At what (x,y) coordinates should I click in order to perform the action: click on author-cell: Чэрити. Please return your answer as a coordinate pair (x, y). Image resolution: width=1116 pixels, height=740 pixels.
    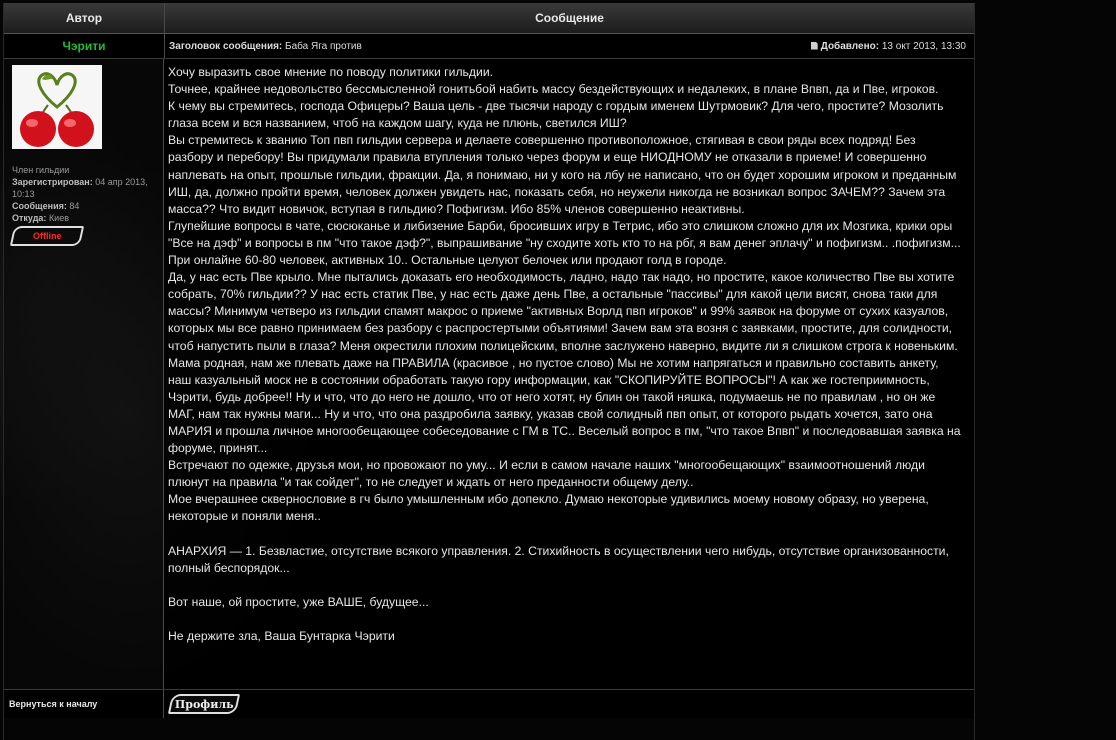
    Looking at the image, I should click on (84, 46).